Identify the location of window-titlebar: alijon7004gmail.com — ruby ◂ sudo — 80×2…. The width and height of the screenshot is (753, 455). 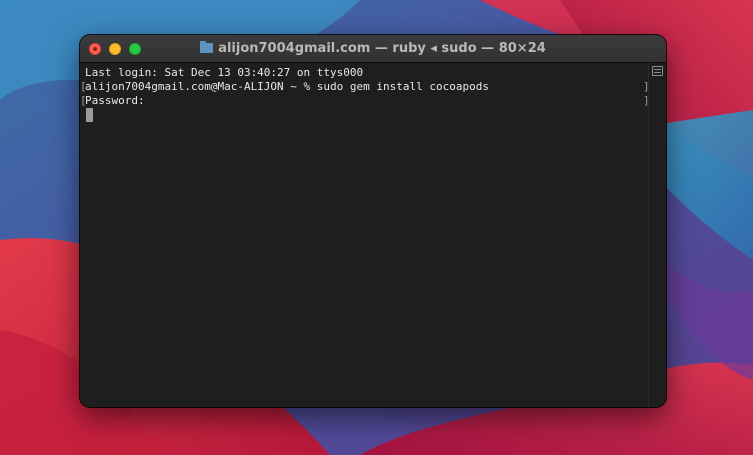
(373, 49).